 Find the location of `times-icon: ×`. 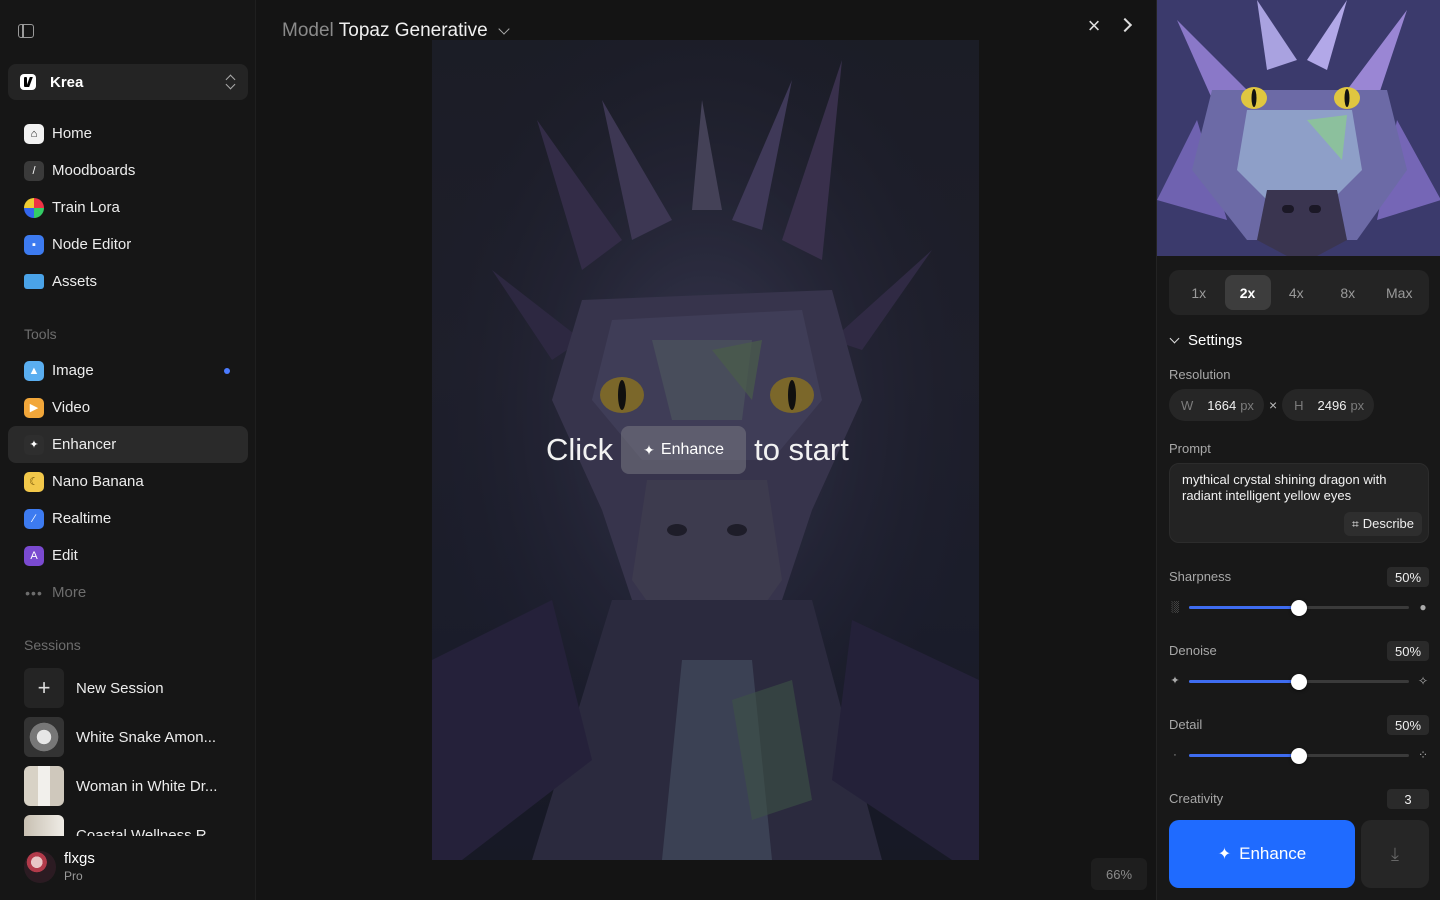

times-icon: × is located at coordinates (1273, 405).